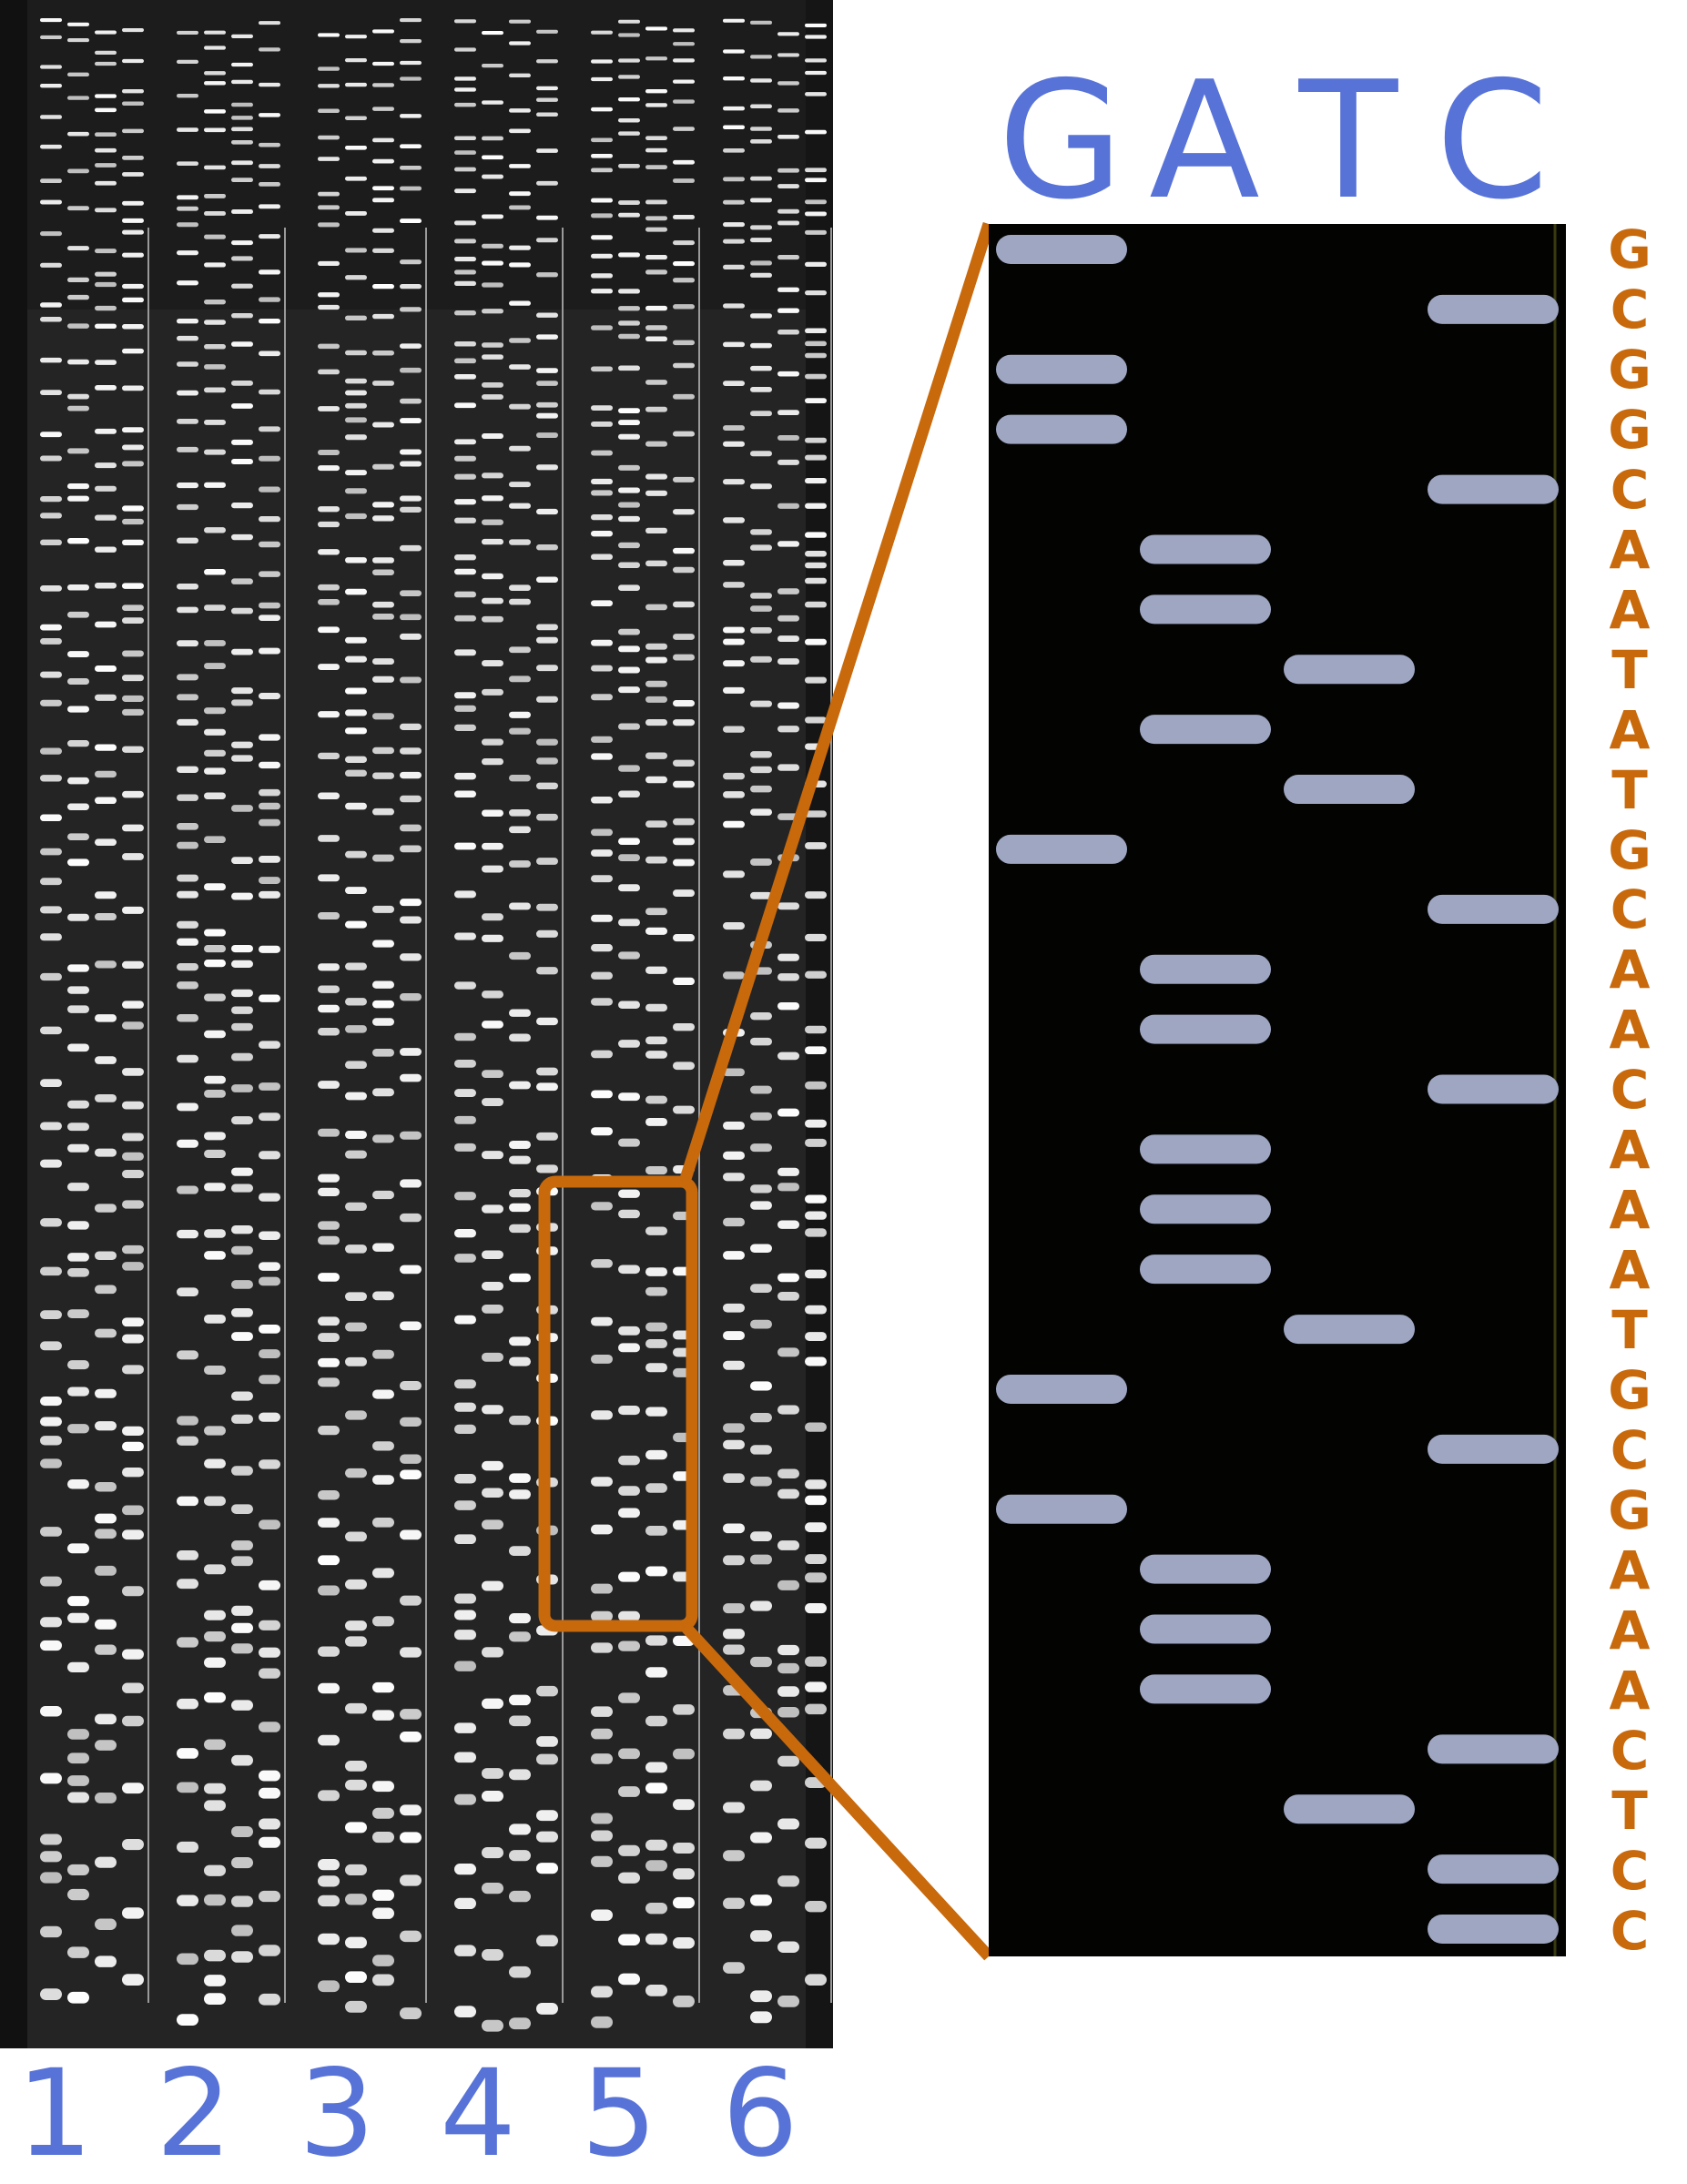 This screenshot has width=1687, height=2184. What do you see at coordinates (1060, 141) in the screenshot?
I see `column-header-g: G` at bounding box center [1060, 141].